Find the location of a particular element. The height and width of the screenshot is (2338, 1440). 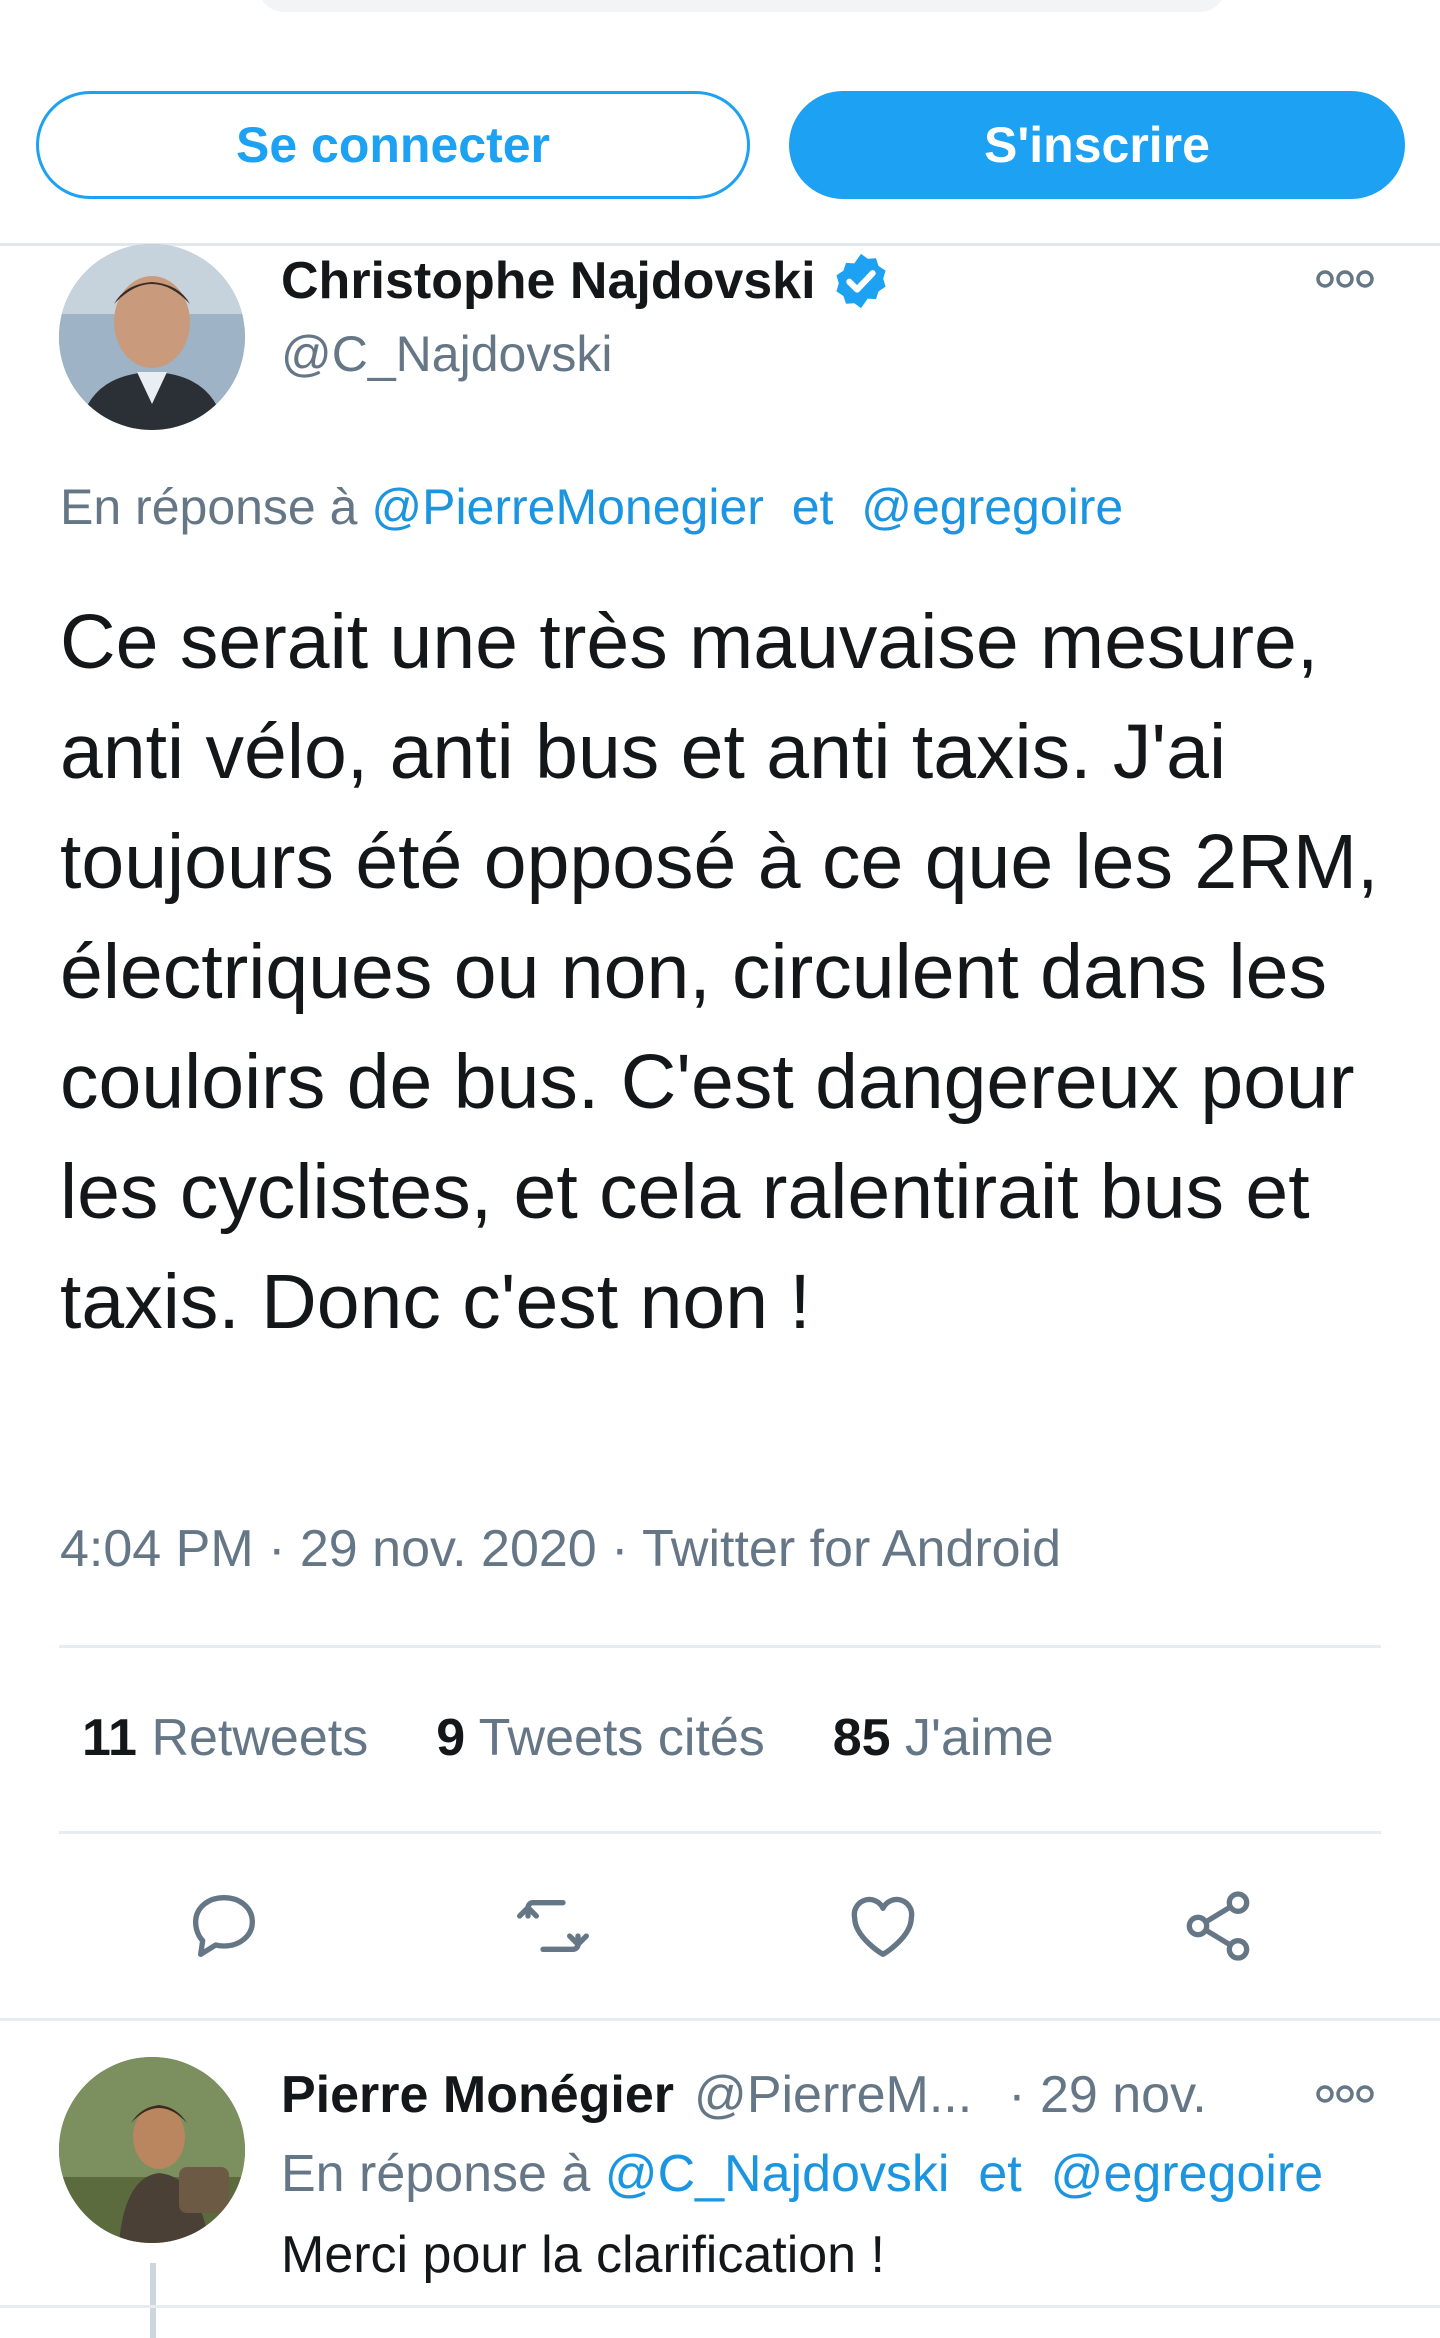

like-icon is located at coordinates (883, 1926).